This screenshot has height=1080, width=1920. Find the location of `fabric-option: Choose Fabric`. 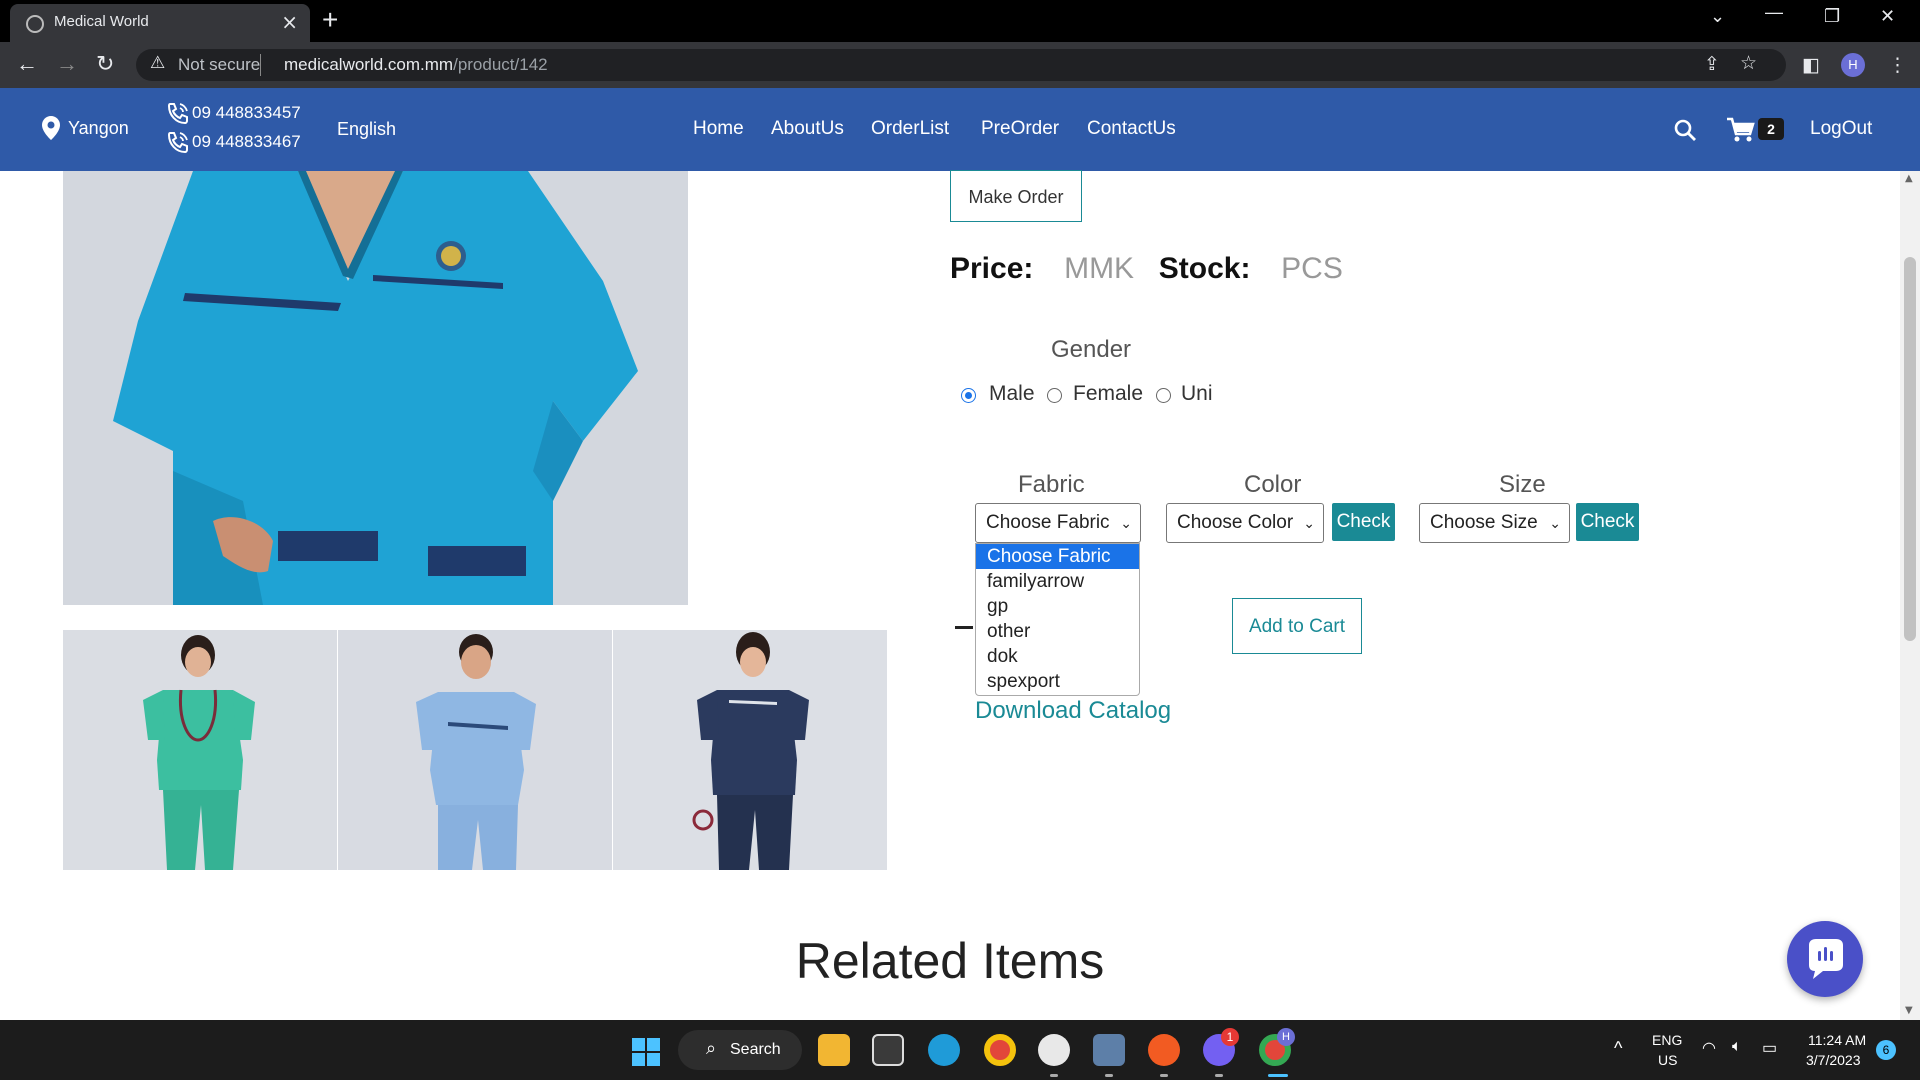

fabric-option: Choose Fabric is located at coordinates (1057, 556).